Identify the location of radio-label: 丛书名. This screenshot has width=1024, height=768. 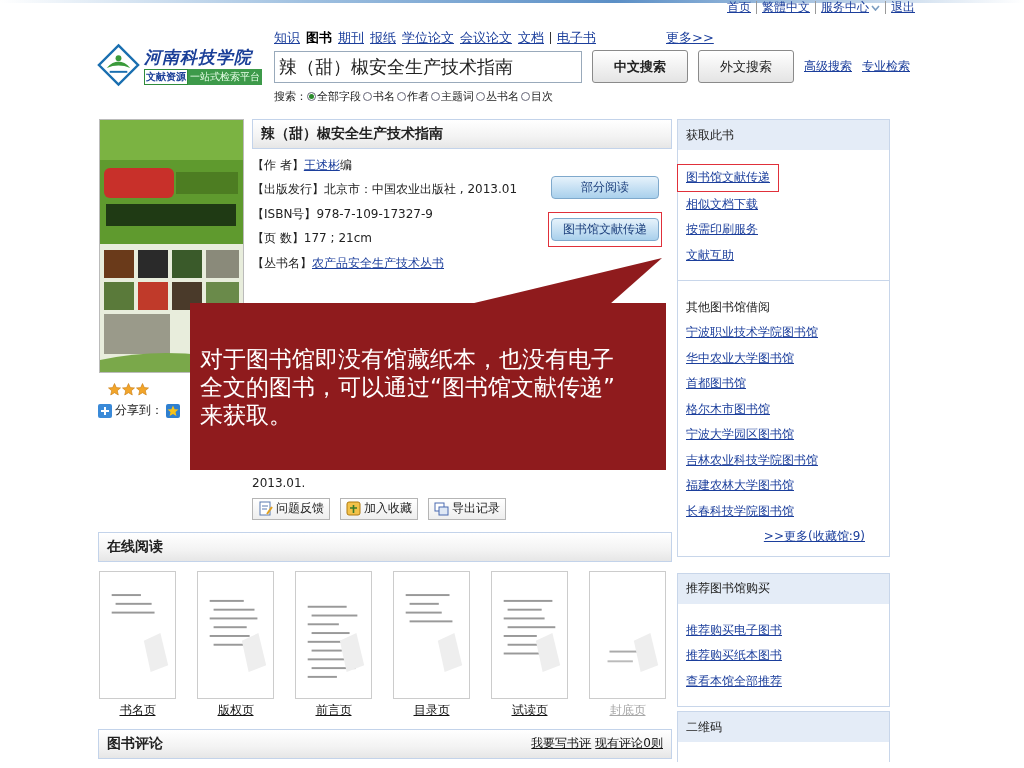
(502, 96).